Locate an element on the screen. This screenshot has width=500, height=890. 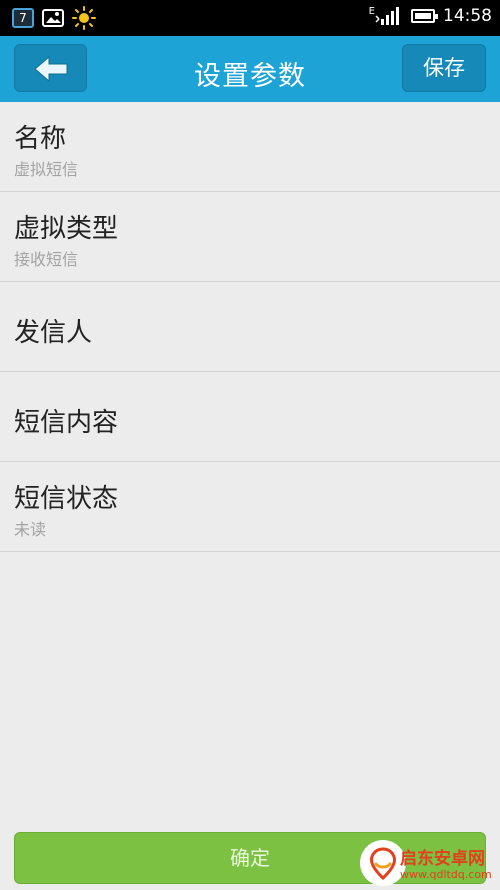
watermark-title: 启东安卓网 is located at coordinates (442, 859).